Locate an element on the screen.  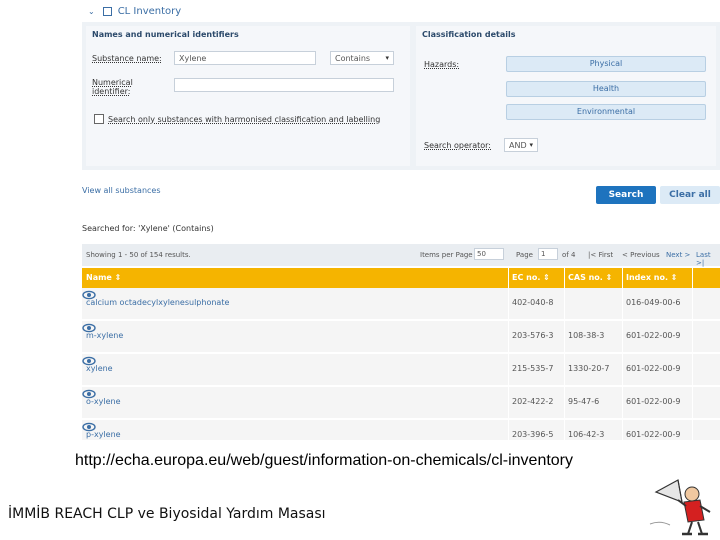
substance-operator-select: Contains ▾ is located at coordinates (362, 58).